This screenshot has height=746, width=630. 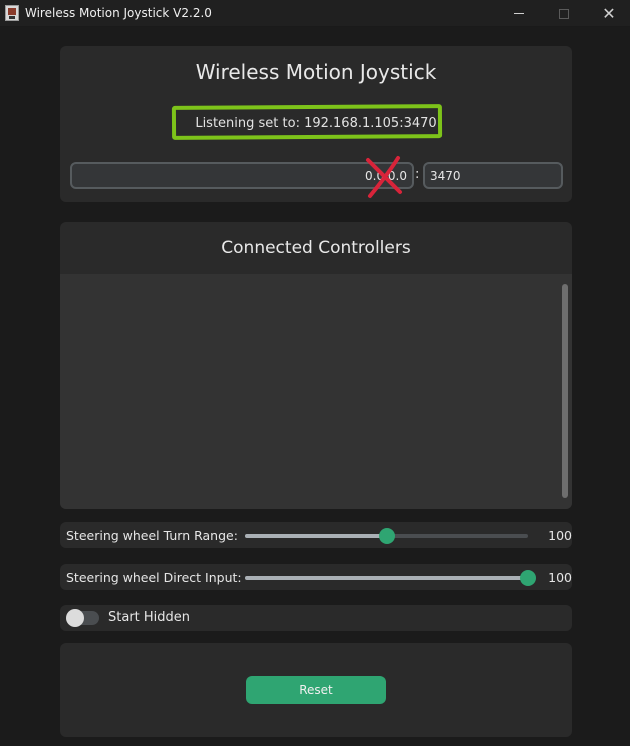 I want to click on reset-button: Reset, so click(x=316, y=690).